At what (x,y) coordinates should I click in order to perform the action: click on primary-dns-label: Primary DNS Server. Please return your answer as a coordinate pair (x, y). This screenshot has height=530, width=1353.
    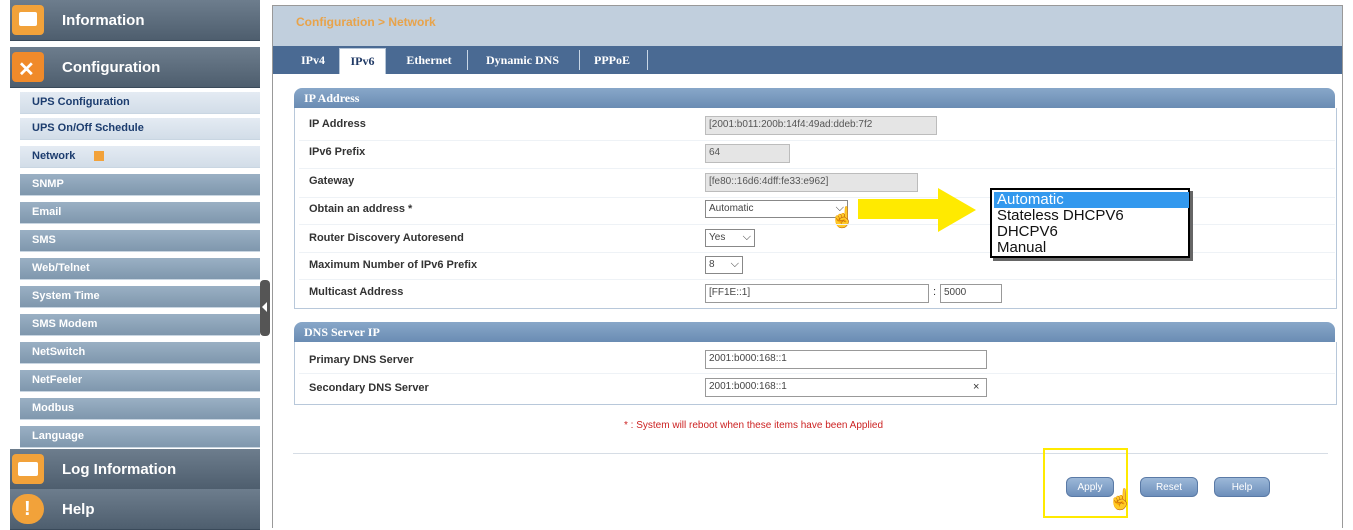
    Looking at the image, I should click on (361, 360).